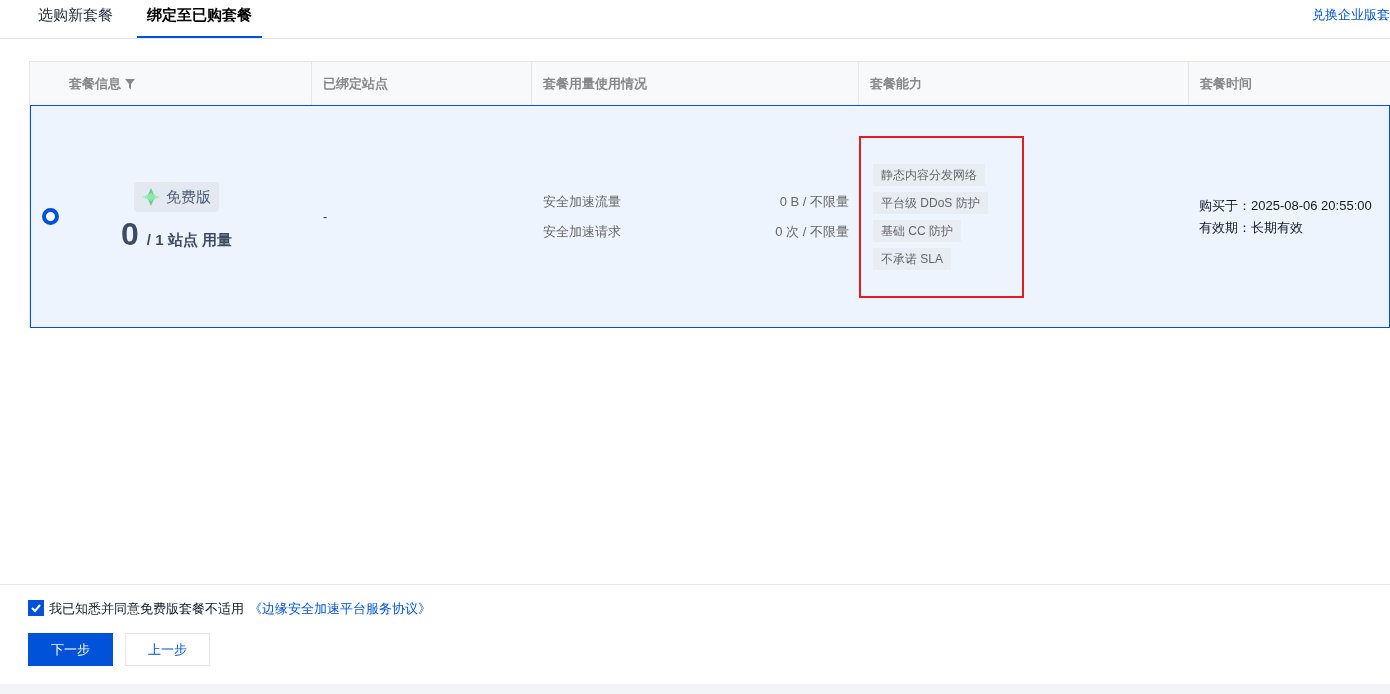  What do you see at coordinates (1251, 227) in the screenshot?
I see `plan-time: 有效期：长期有效` at bounding box center [1251, 227].